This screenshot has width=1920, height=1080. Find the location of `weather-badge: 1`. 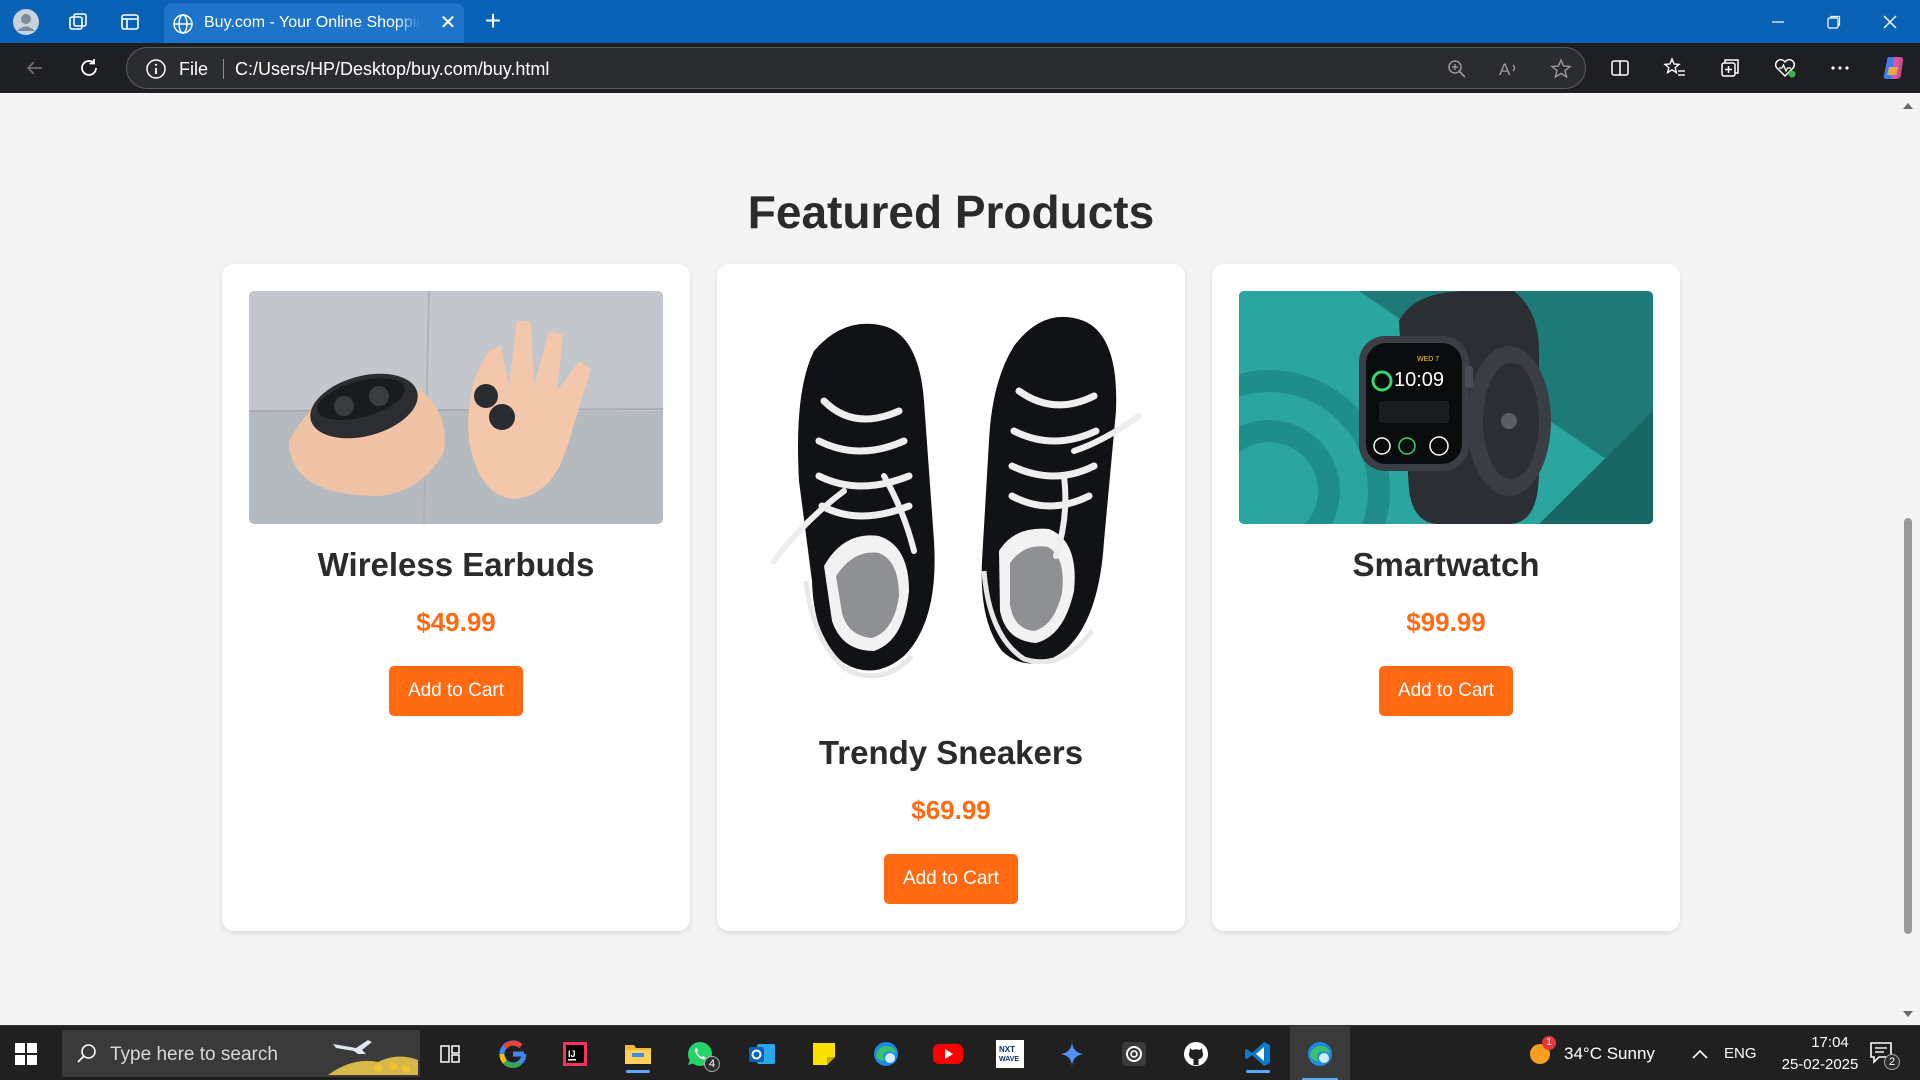

weather-badge: 1 is located at coordinates (1549, 1043).